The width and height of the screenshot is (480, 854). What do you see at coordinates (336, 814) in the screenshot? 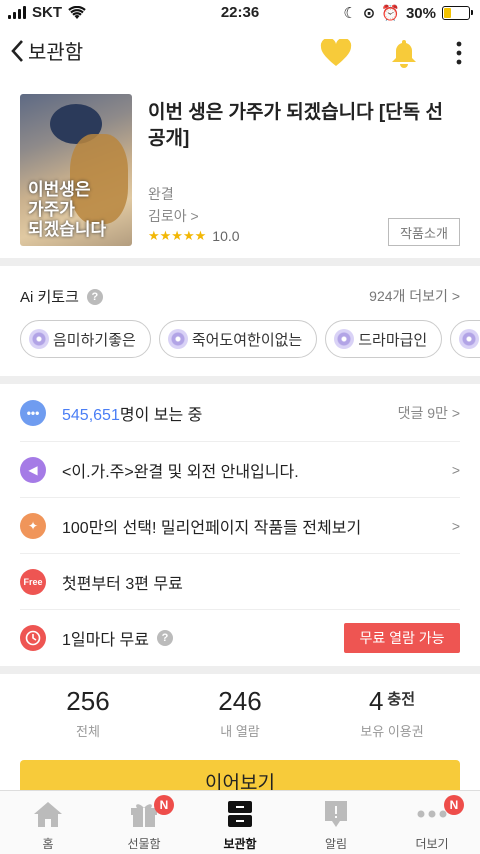
I see `notification-icon` at bounding box center [336, 814].